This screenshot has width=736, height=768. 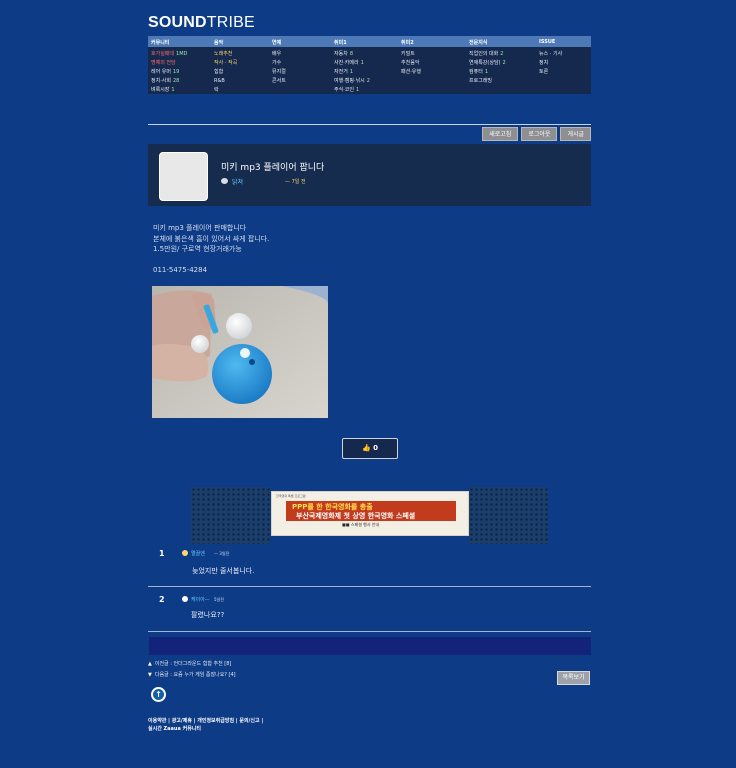 What do you see at coordinates (195, 675) in the screenshot?
I see `next-post-text: 다음글 : 요즘 누가 게임 좀잖나요? [4]` at bounding box center [195, 675].